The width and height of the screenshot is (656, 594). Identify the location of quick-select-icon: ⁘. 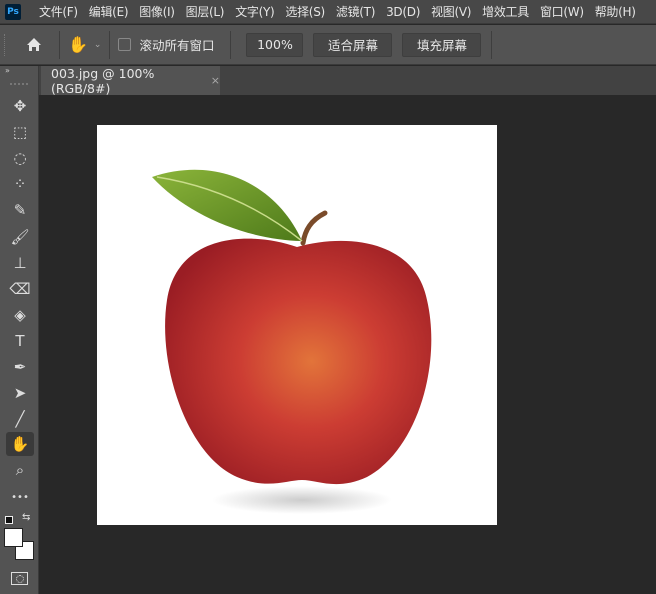
(20, 184).